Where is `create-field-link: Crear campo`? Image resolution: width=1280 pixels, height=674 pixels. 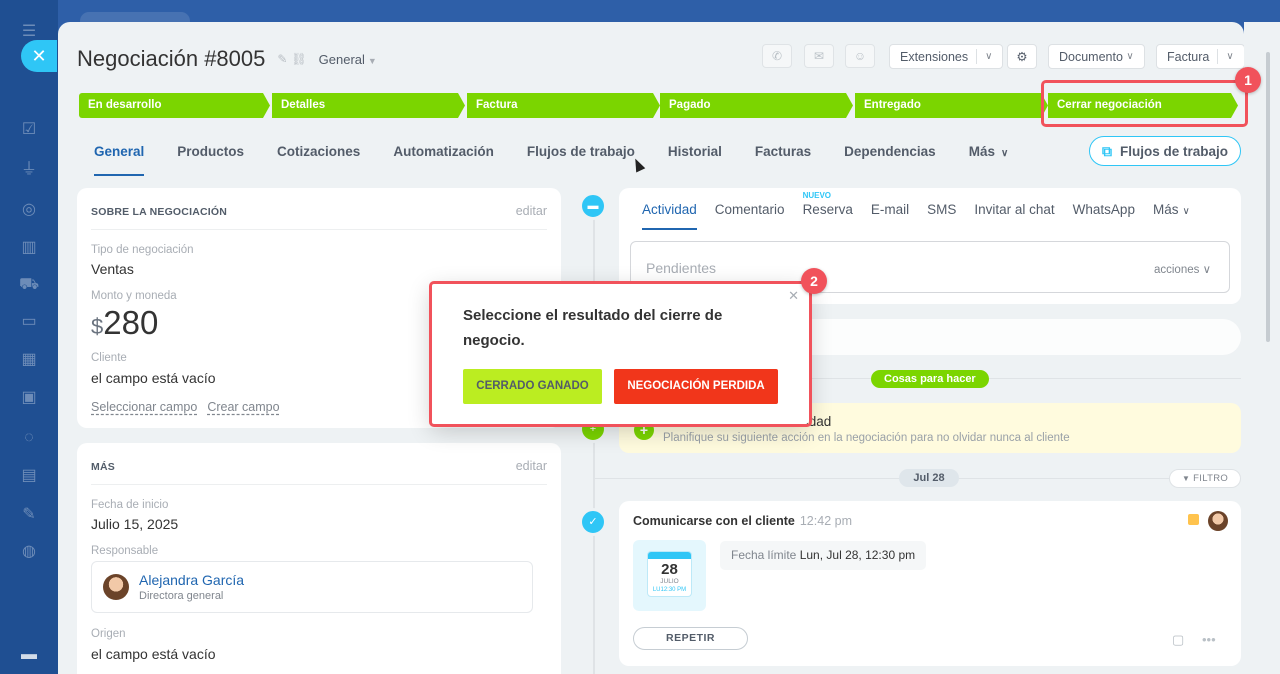
create-field-link: Crear campo is located at coordinates (243, 407).